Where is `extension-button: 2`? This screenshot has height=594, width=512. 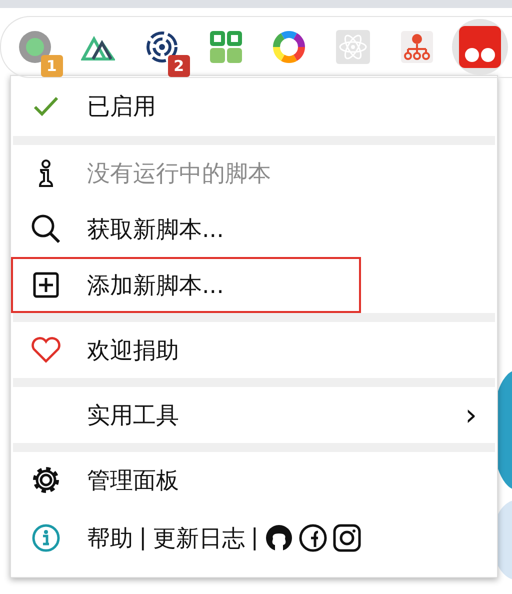
extension-button: 2 is located at coordinates (162, 47).